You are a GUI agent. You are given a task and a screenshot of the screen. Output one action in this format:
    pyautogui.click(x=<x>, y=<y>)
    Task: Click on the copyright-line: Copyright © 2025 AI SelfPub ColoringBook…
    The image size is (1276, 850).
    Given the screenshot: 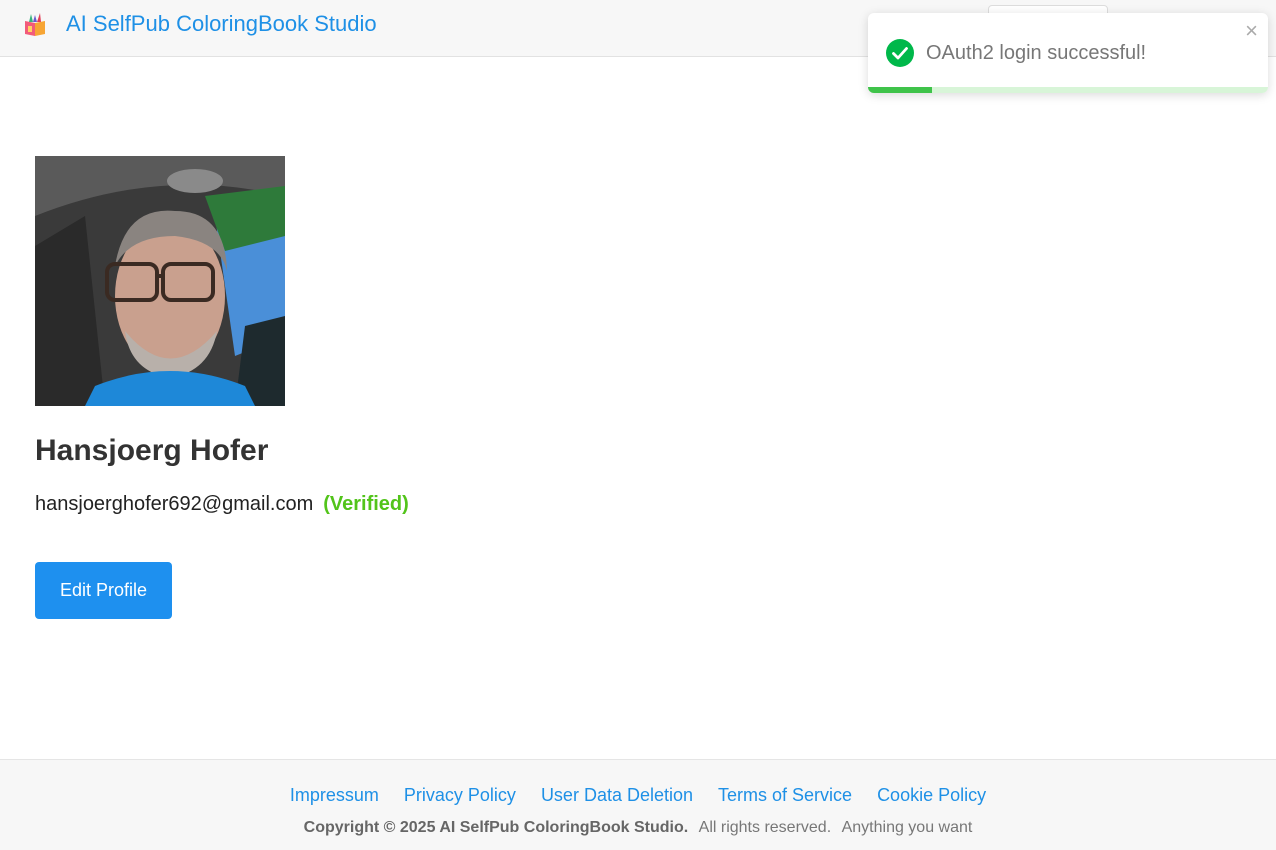 What is the action you would take?
    pyautogui.click(x=638, y=828)
    